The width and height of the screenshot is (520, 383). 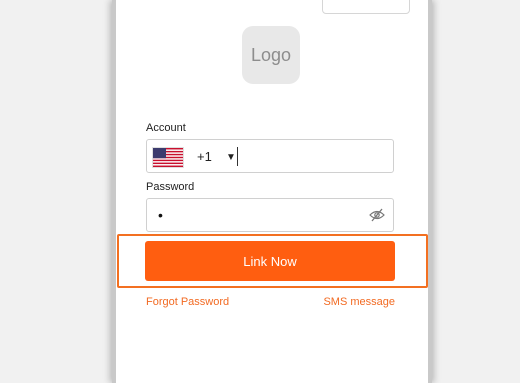 I want to click on eye-slash-icon, so click(x=377, y=215).